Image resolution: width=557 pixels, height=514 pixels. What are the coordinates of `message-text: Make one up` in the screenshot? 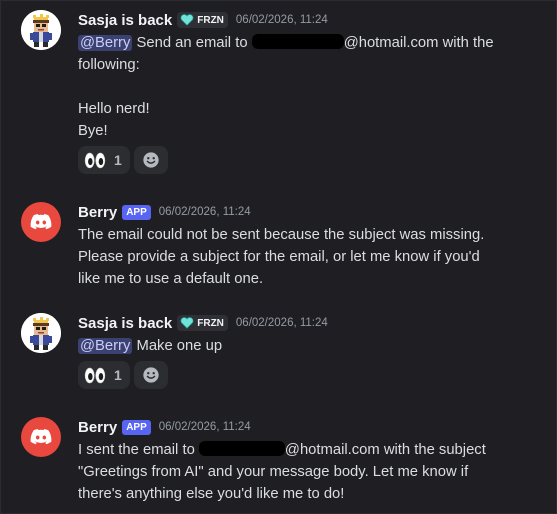 It's located at (179, 346).